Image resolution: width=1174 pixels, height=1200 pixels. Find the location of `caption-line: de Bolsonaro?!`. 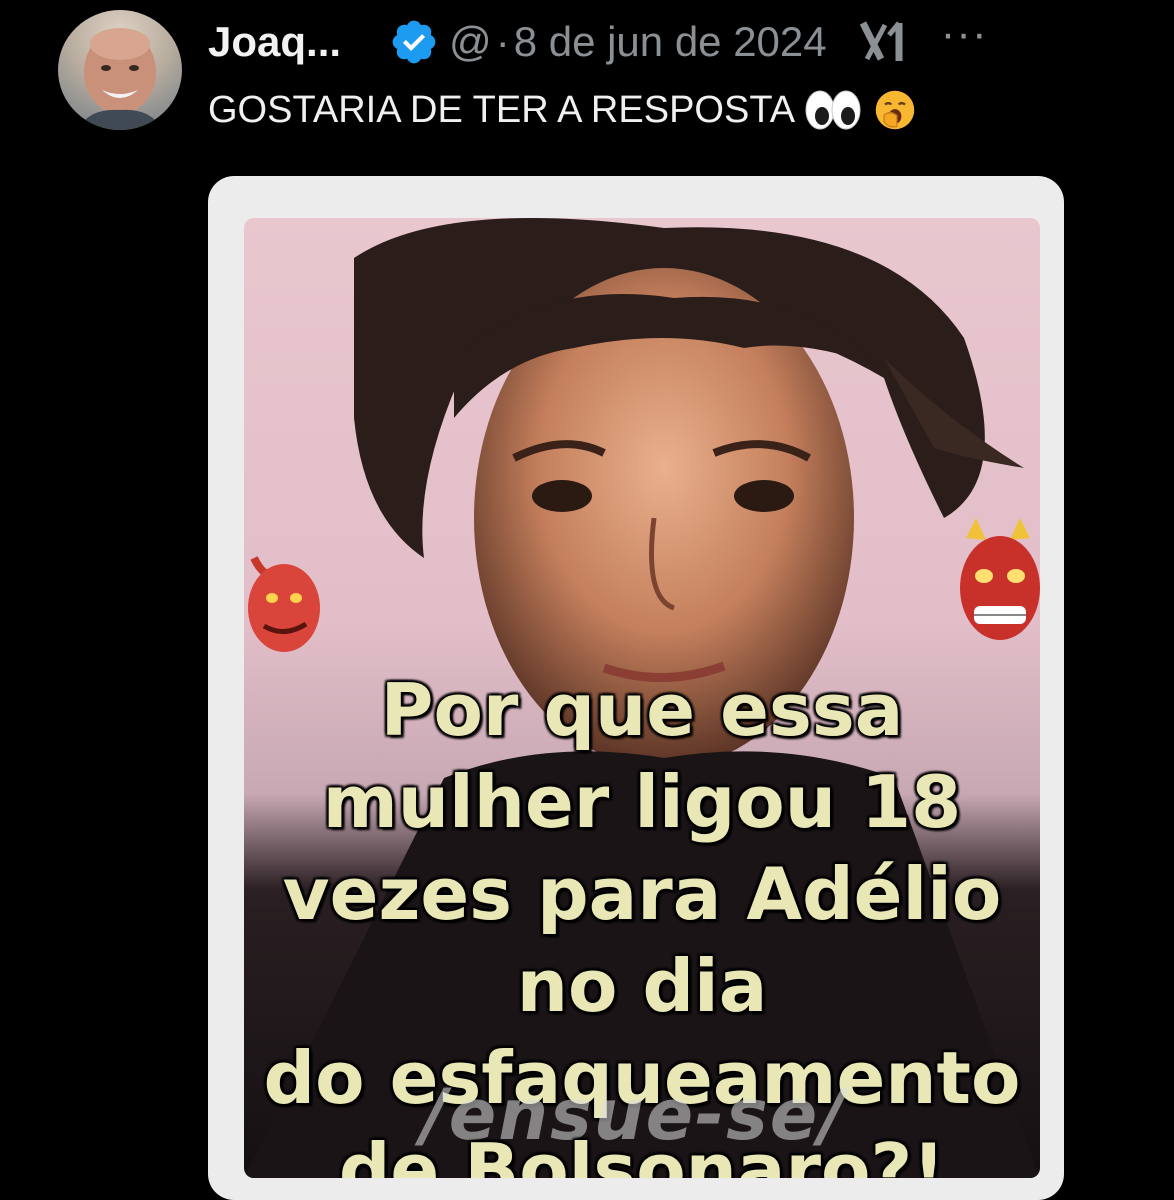

caption-line: de Bolsonaro?! is located at coordinates (642, 1153).